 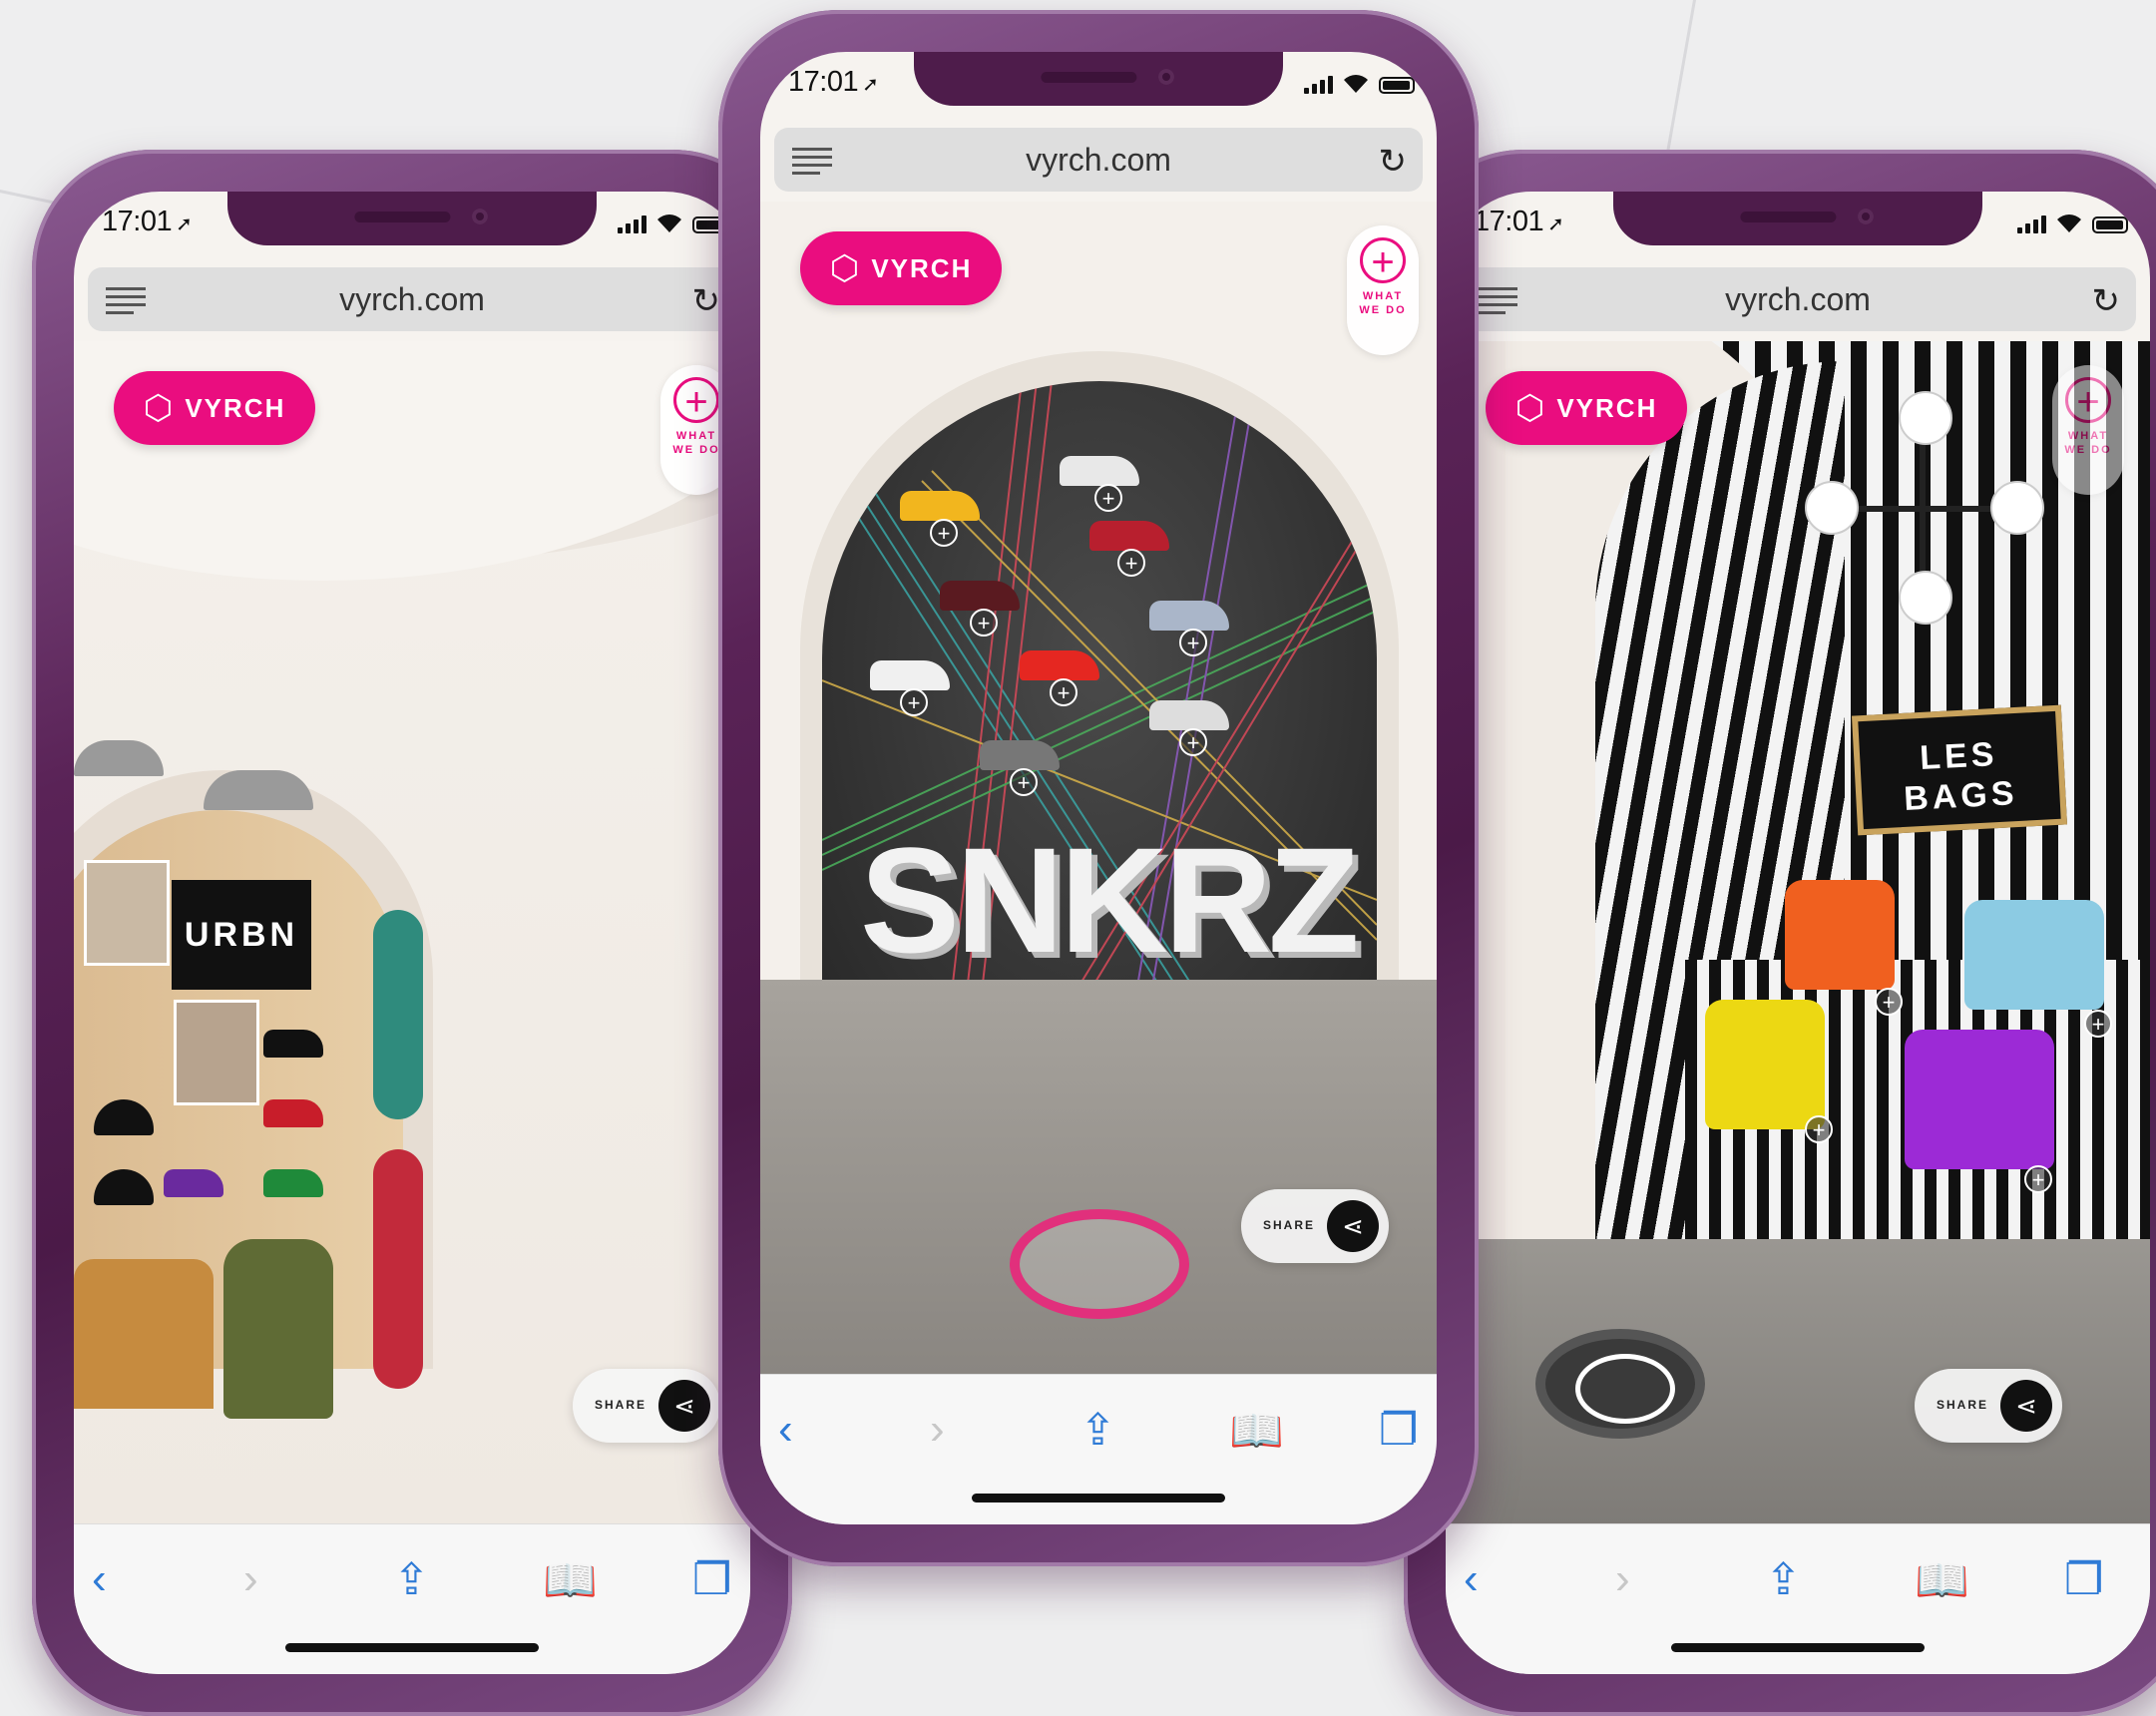 I want to click on tshirt-product, so click(x=144, y=1334).